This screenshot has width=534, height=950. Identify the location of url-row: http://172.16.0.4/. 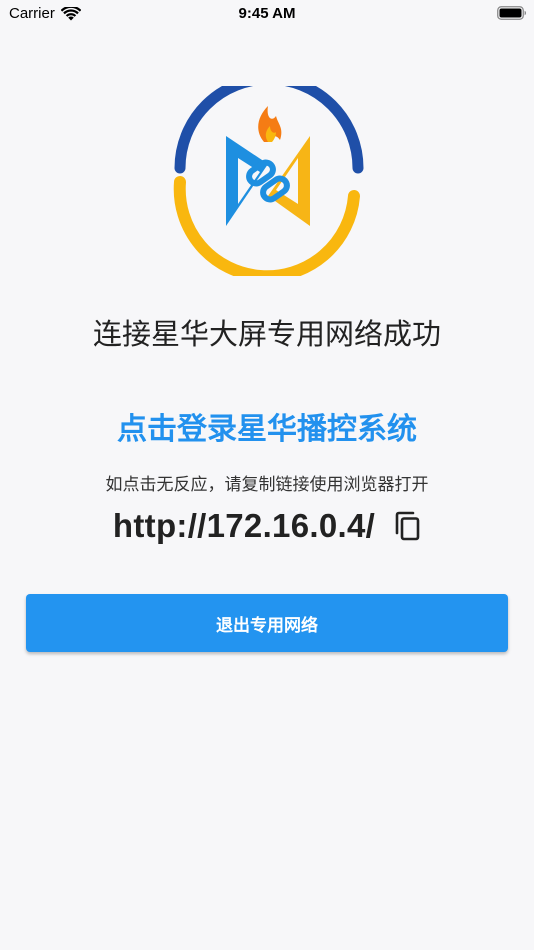
(267, 526).